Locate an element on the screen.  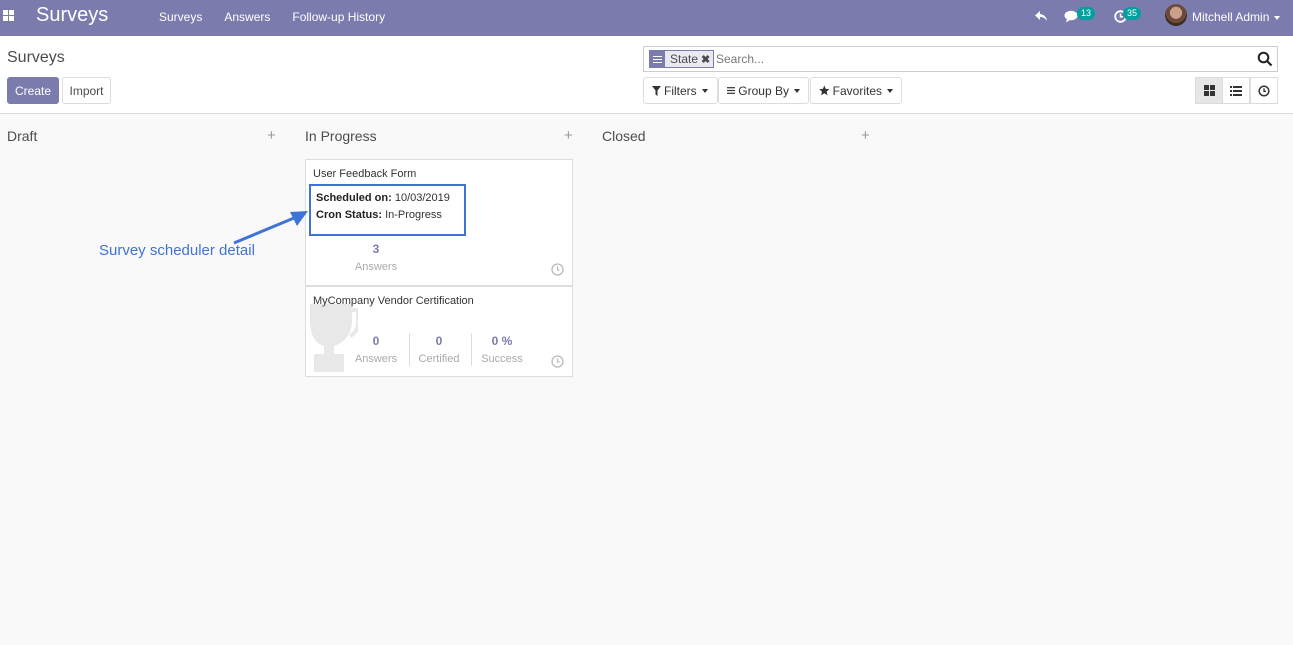
facet-label: State is located at coordinates (684, 59).